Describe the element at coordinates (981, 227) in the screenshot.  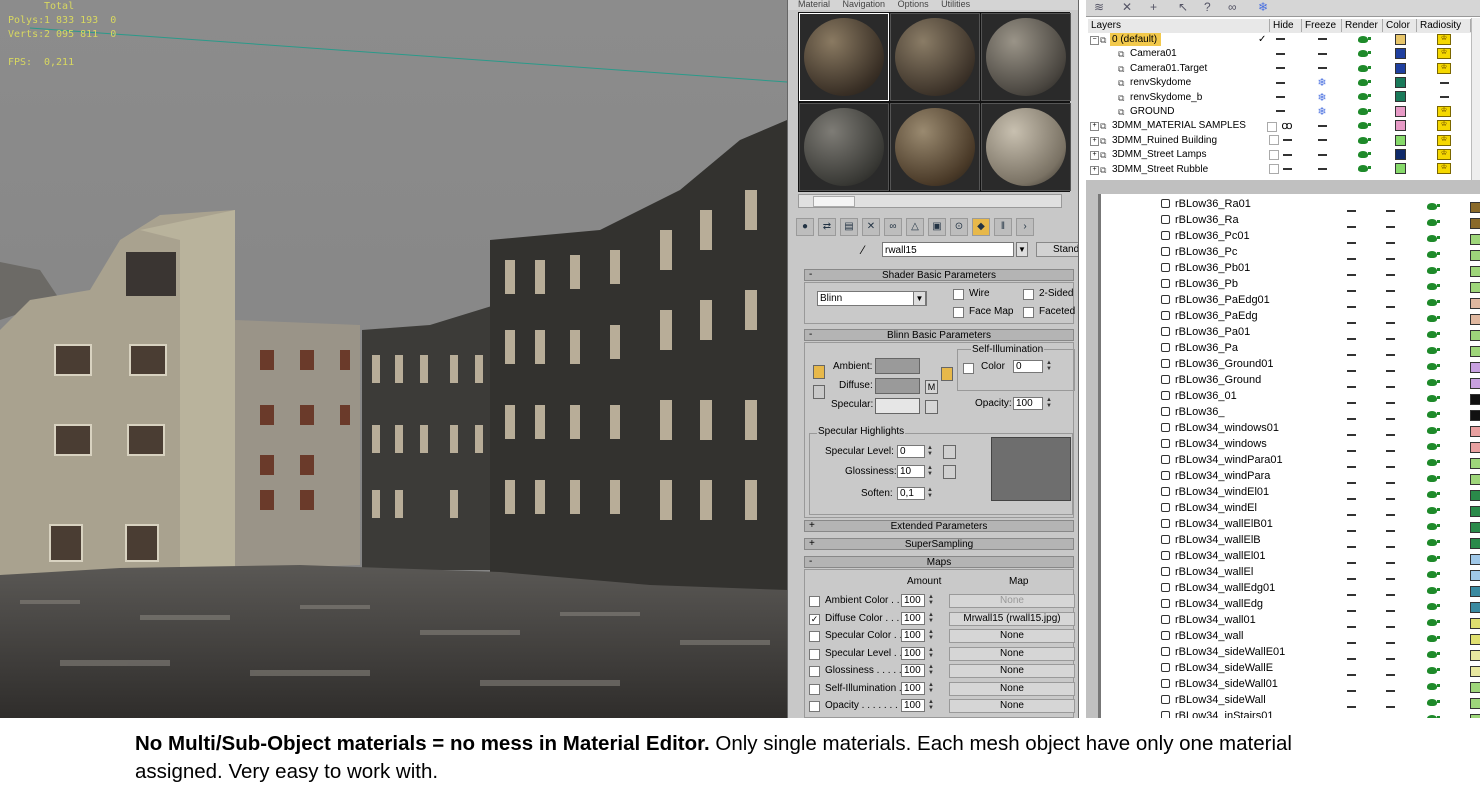
I see `show-end-result-icon: ◆` at that location.